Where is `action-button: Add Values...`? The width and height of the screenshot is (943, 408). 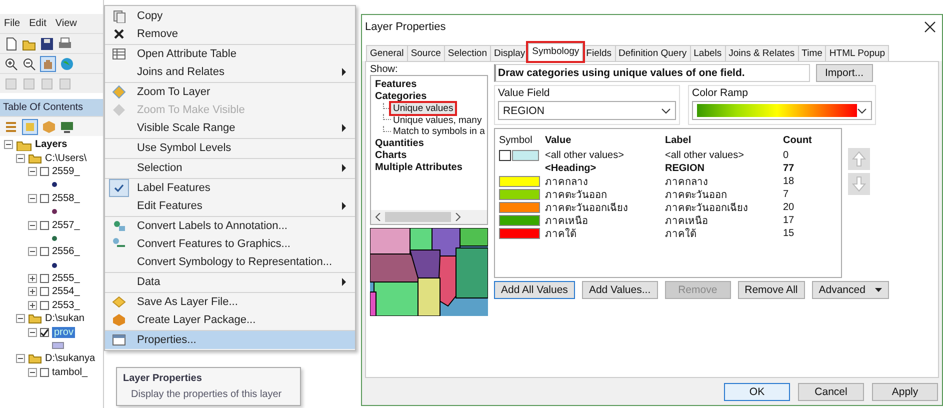 action-button: Add Values... is located at coordinates (620, 290).